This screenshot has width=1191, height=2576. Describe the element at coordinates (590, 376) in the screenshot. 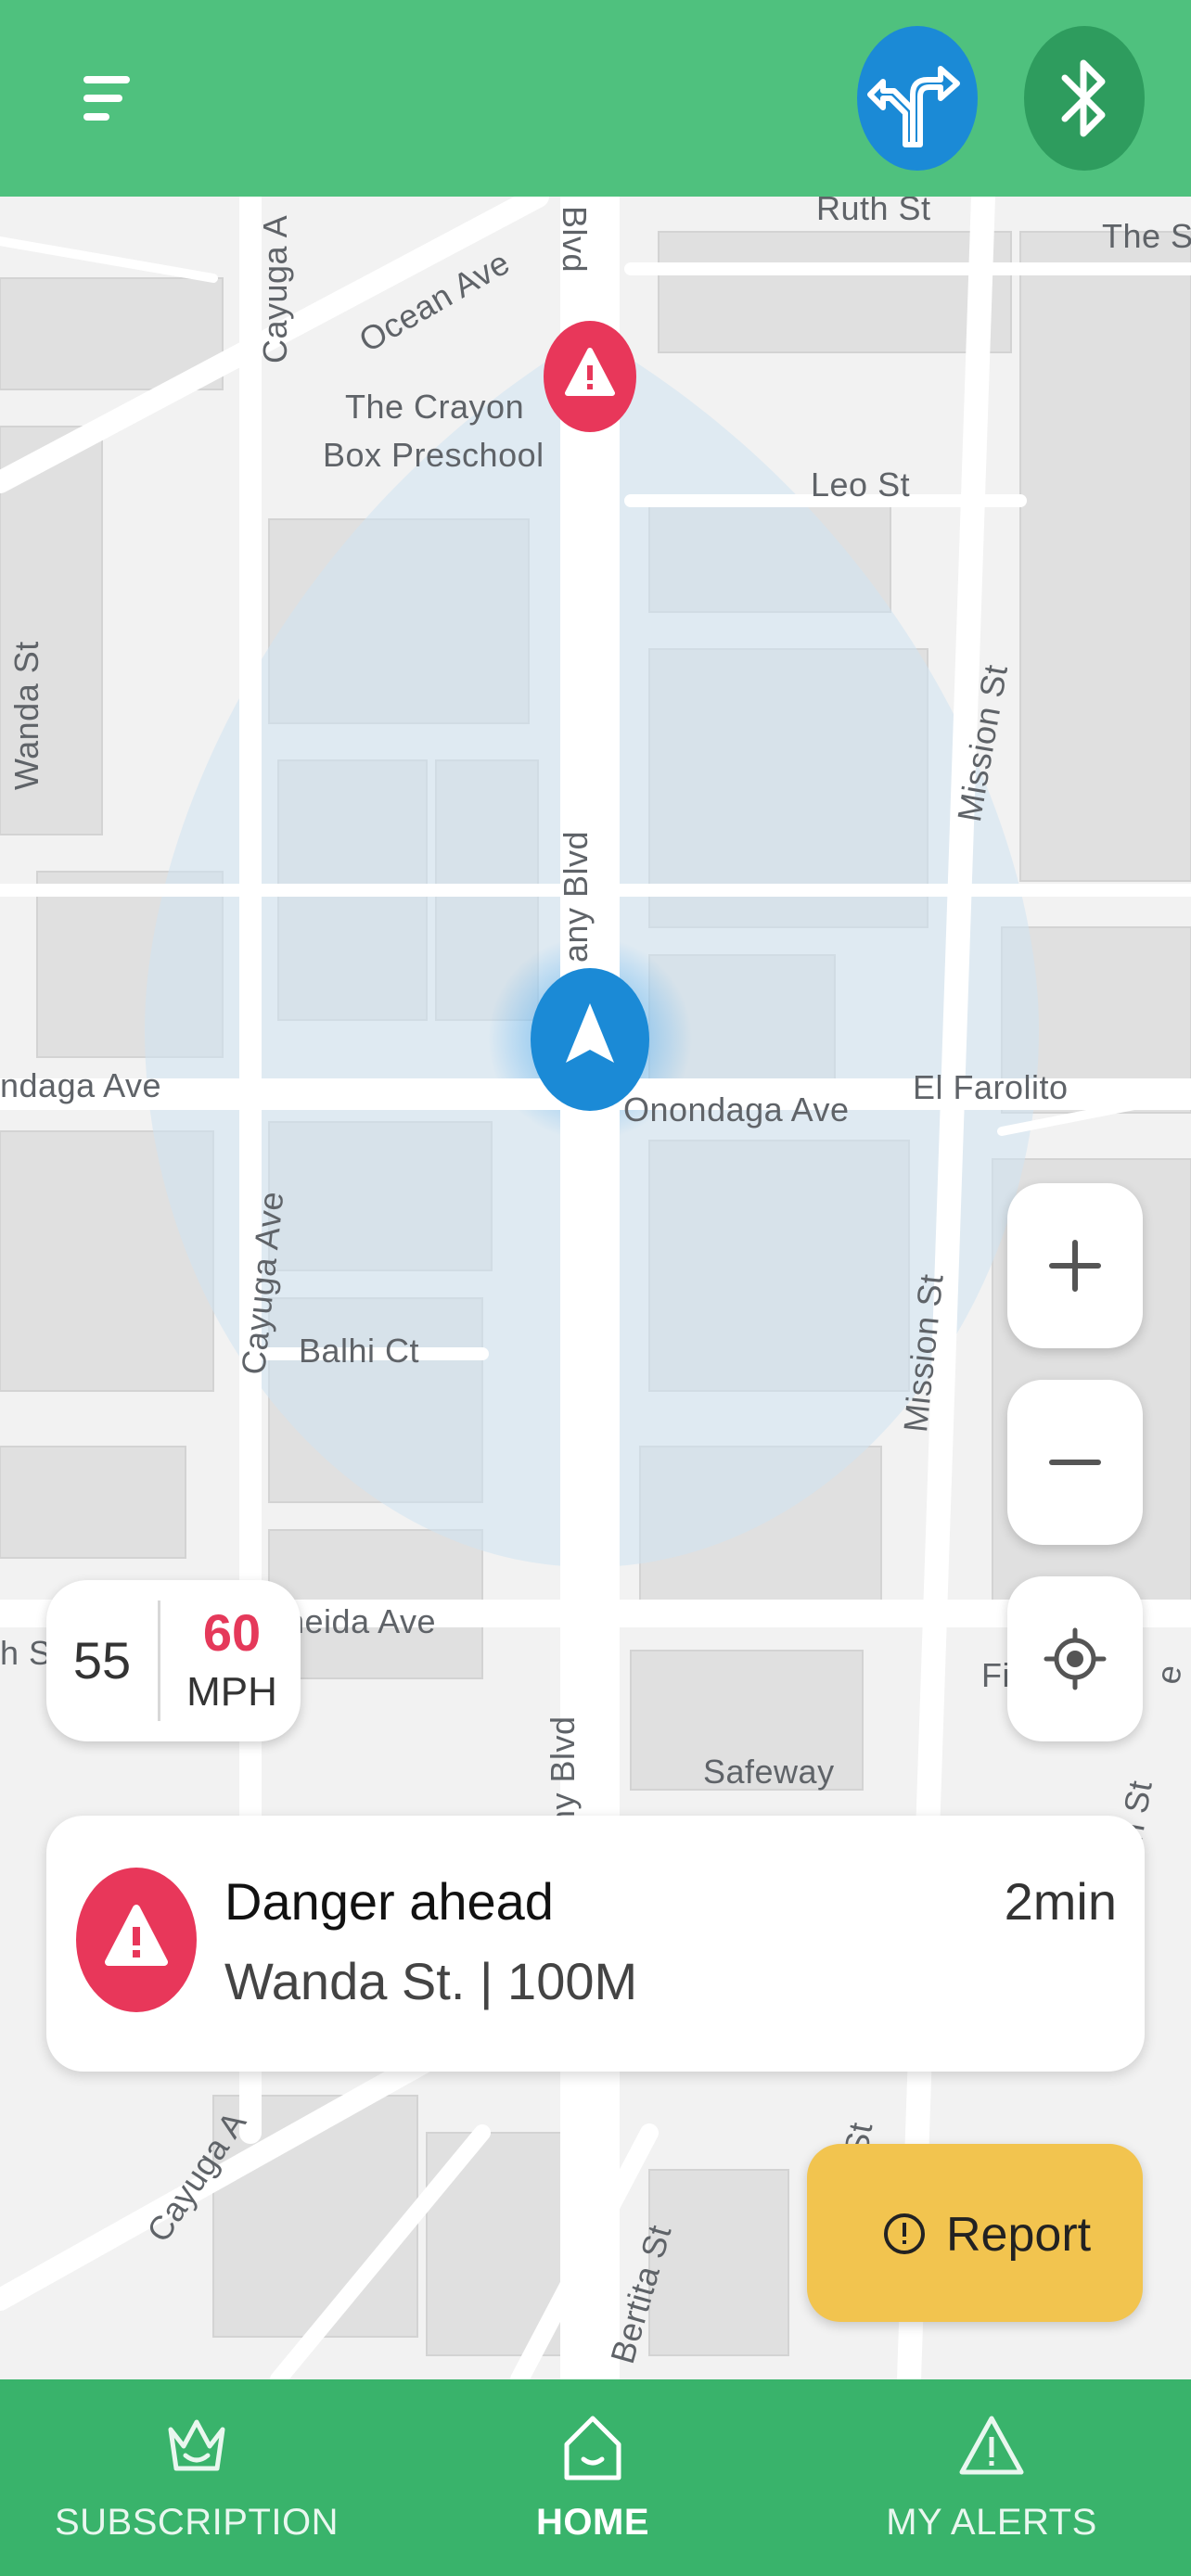

I see `warning-marker-icon` at that location.